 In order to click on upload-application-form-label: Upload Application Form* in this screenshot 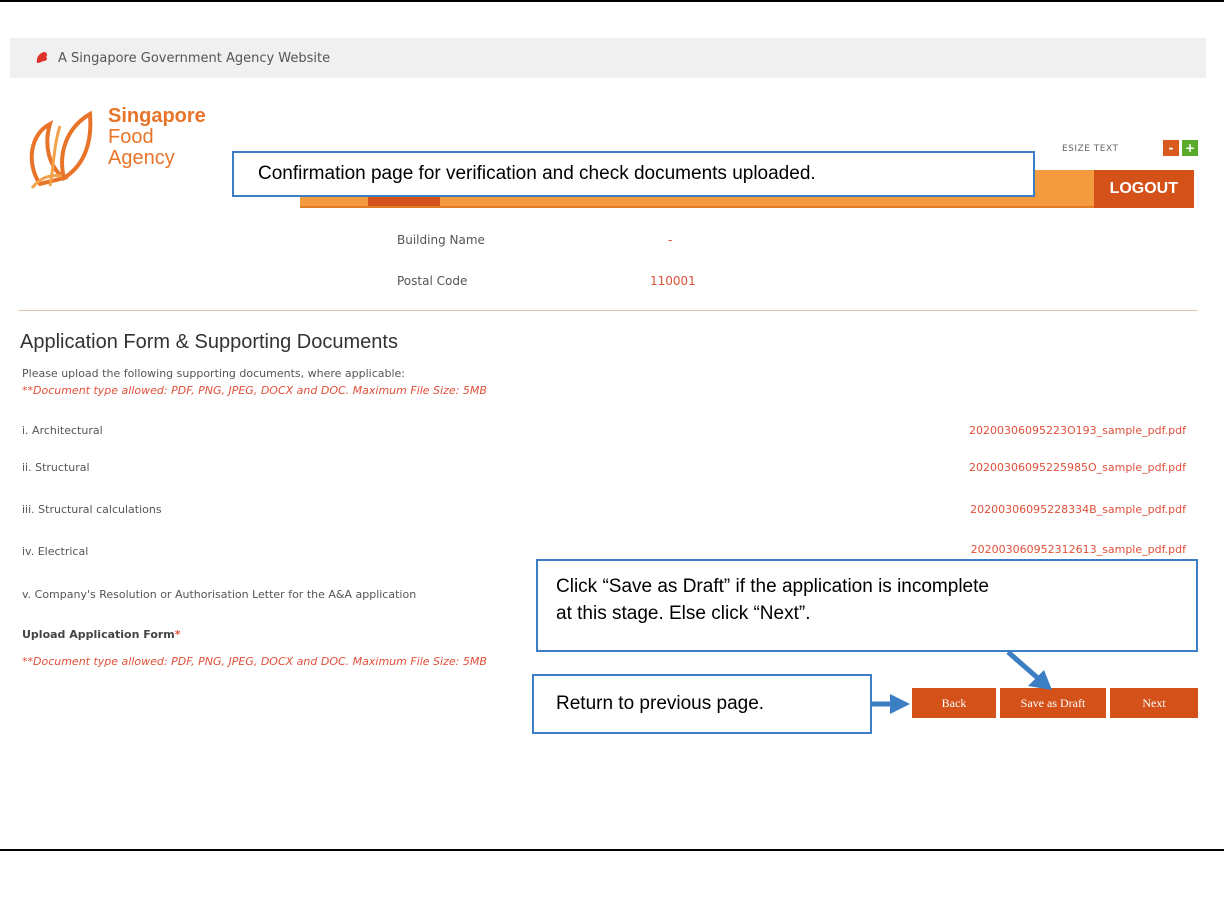, I will do `click(101, 634)`.